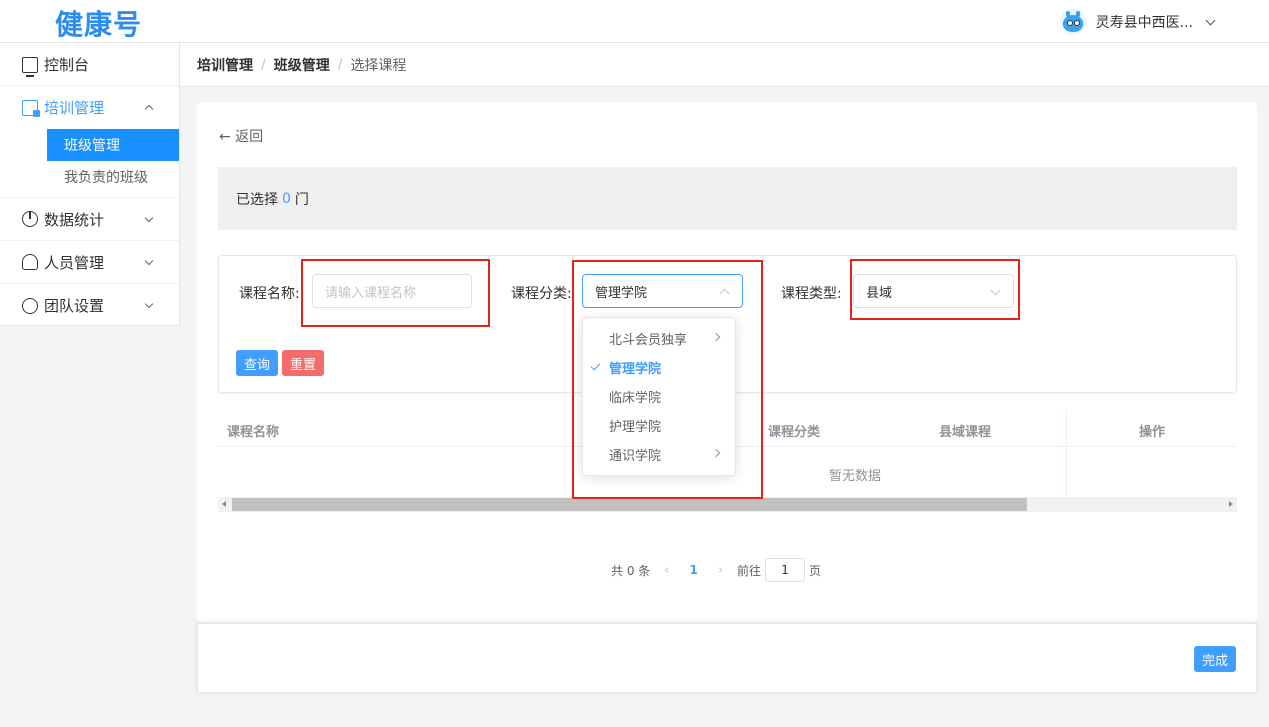 This screenshot has height=727, width=1269. Describe the element at coordinates (629, 504) in the screenshot. I see `scrollbar-thumb` at that location.